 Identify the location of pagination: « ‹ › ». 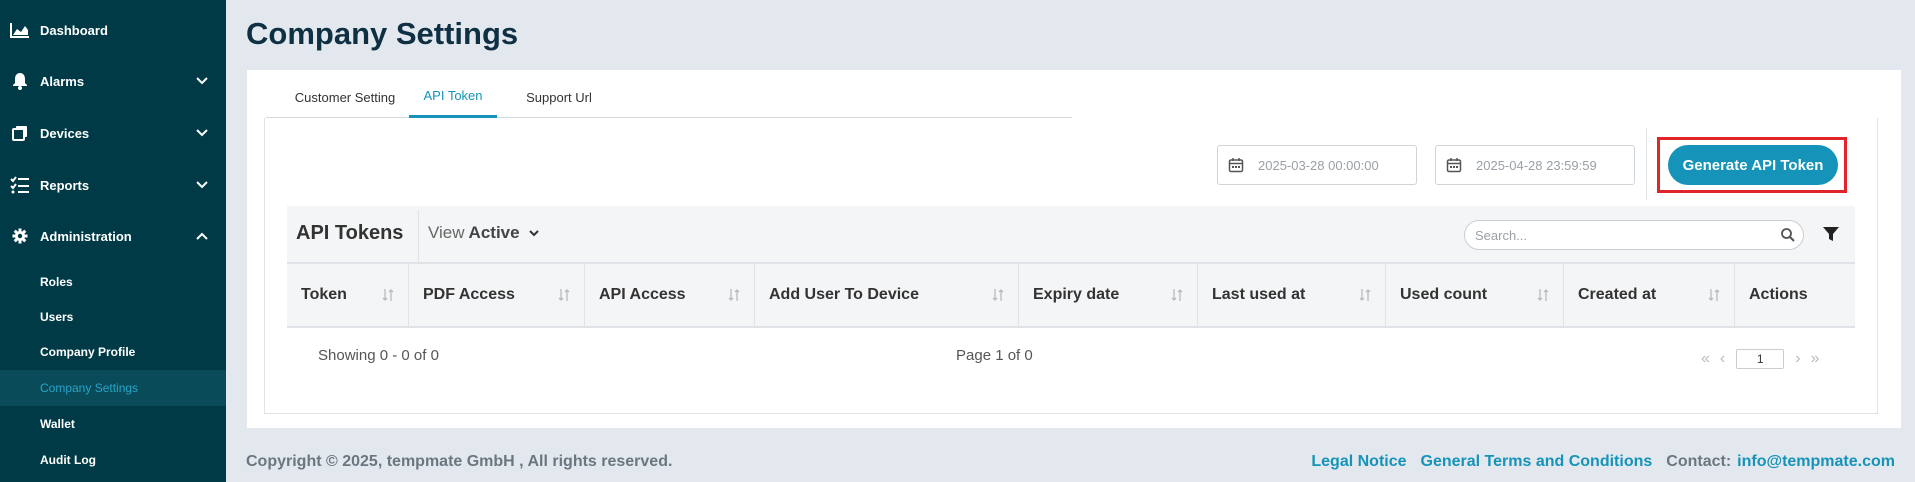
(1760, 359).